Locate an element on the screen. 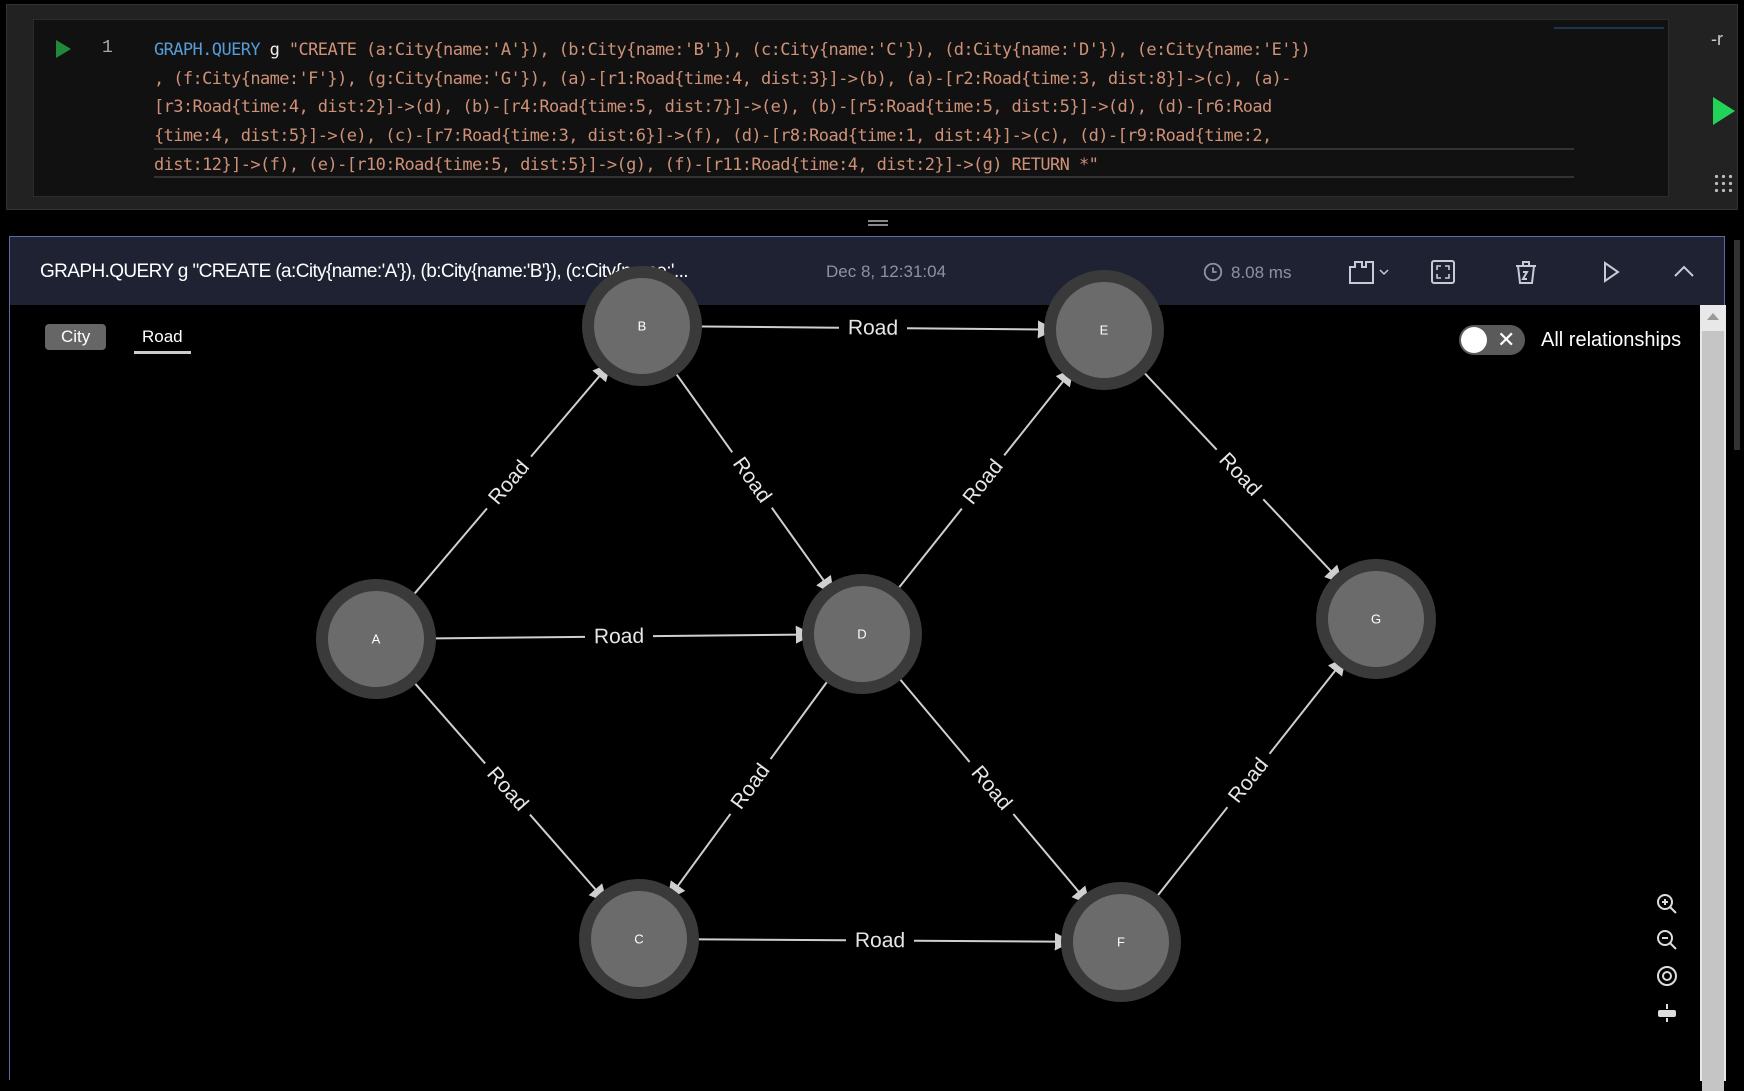  editor-top-indicator is located at coordinates (1609, 28).